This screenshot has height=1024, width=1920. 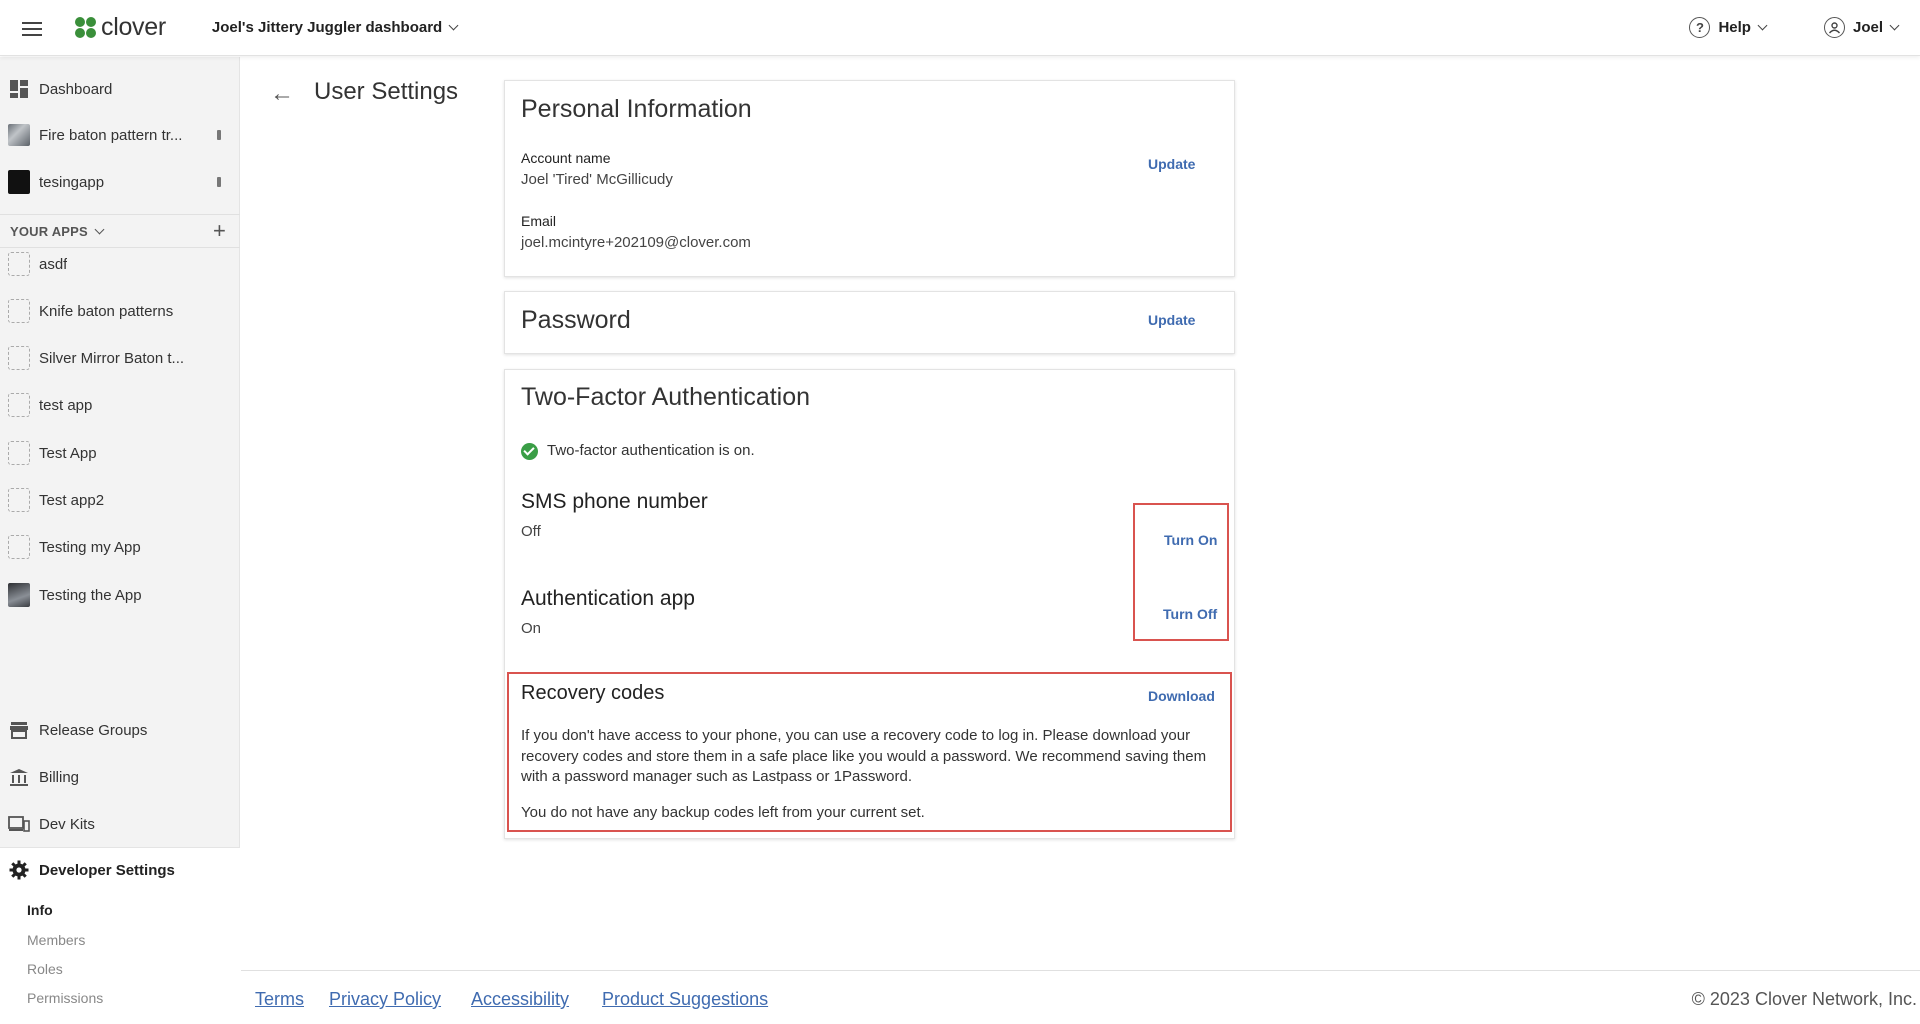 I want to click on sidebar-item-app: asdf, so click(x=120, y=264).